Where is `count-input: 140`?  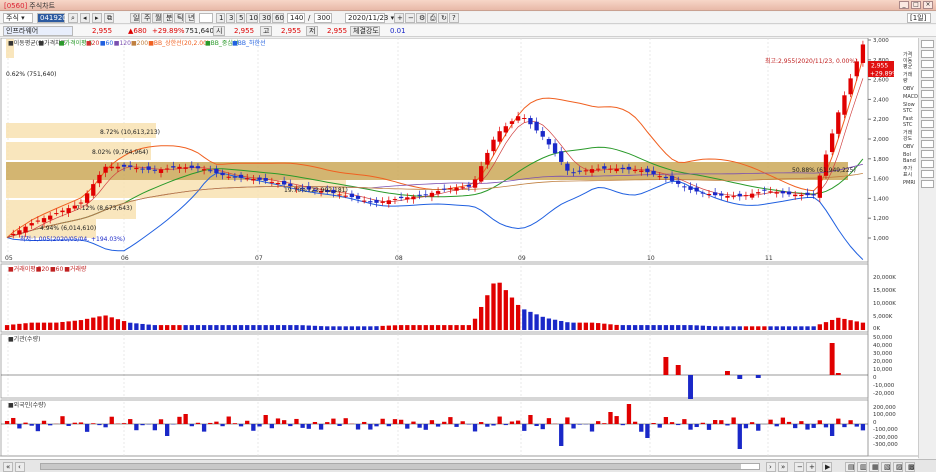
count-input: 140 is located at coordinates (296, 18).